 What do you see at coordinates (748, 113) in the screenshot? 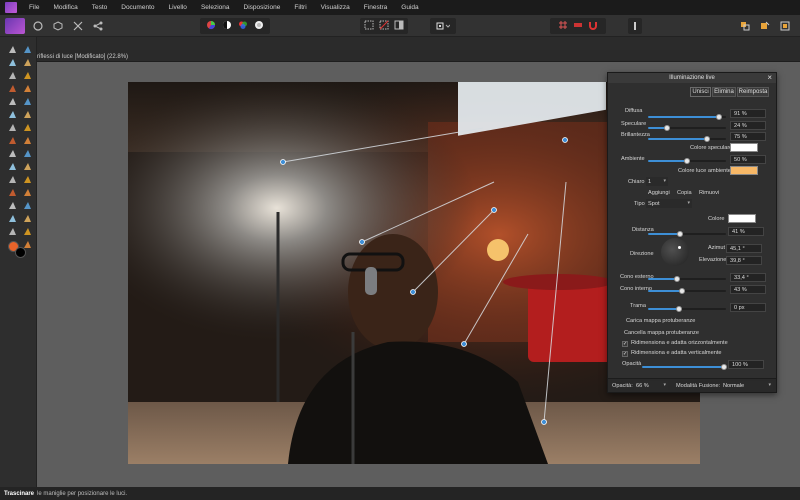
I see `diffusa-value: 91 %` at bounding box center [748, 113].